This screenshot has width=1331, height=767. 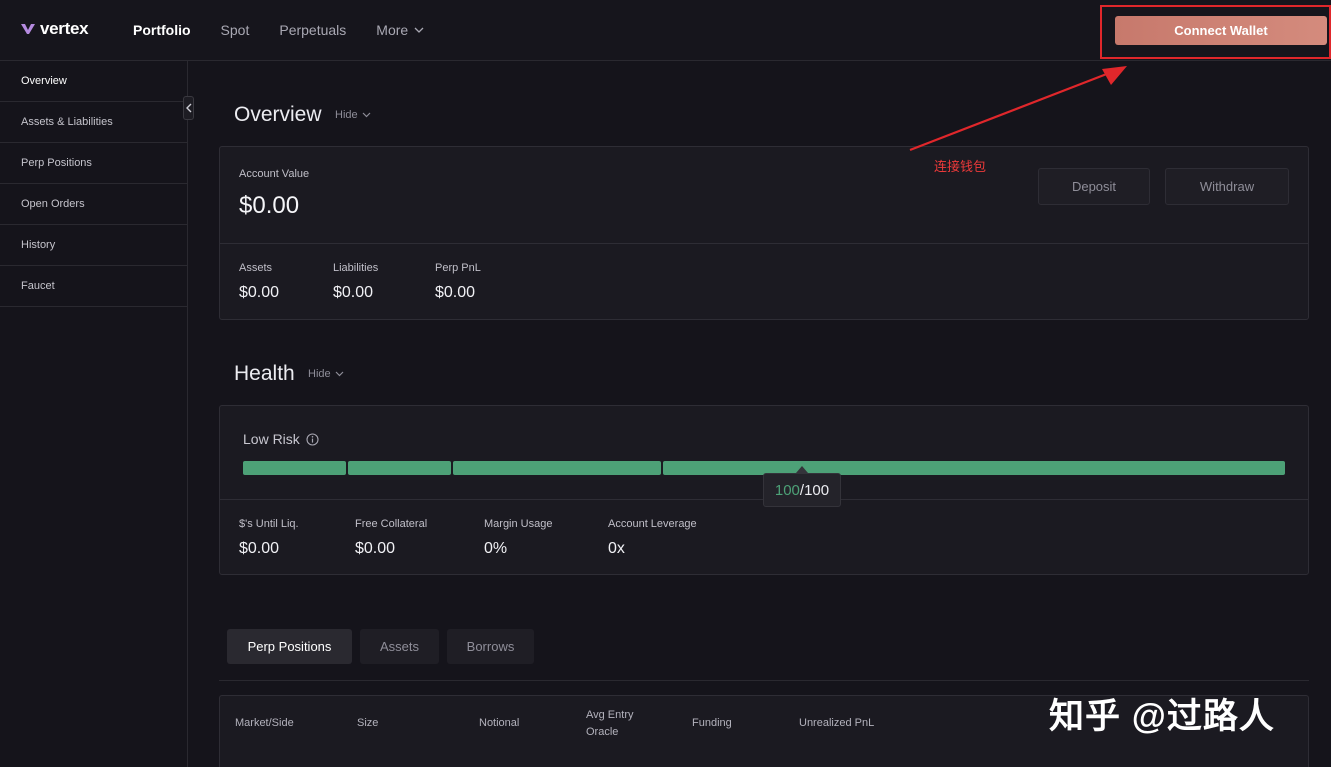 I want to click on assets-label: Assets, so click(x=256, y=268).